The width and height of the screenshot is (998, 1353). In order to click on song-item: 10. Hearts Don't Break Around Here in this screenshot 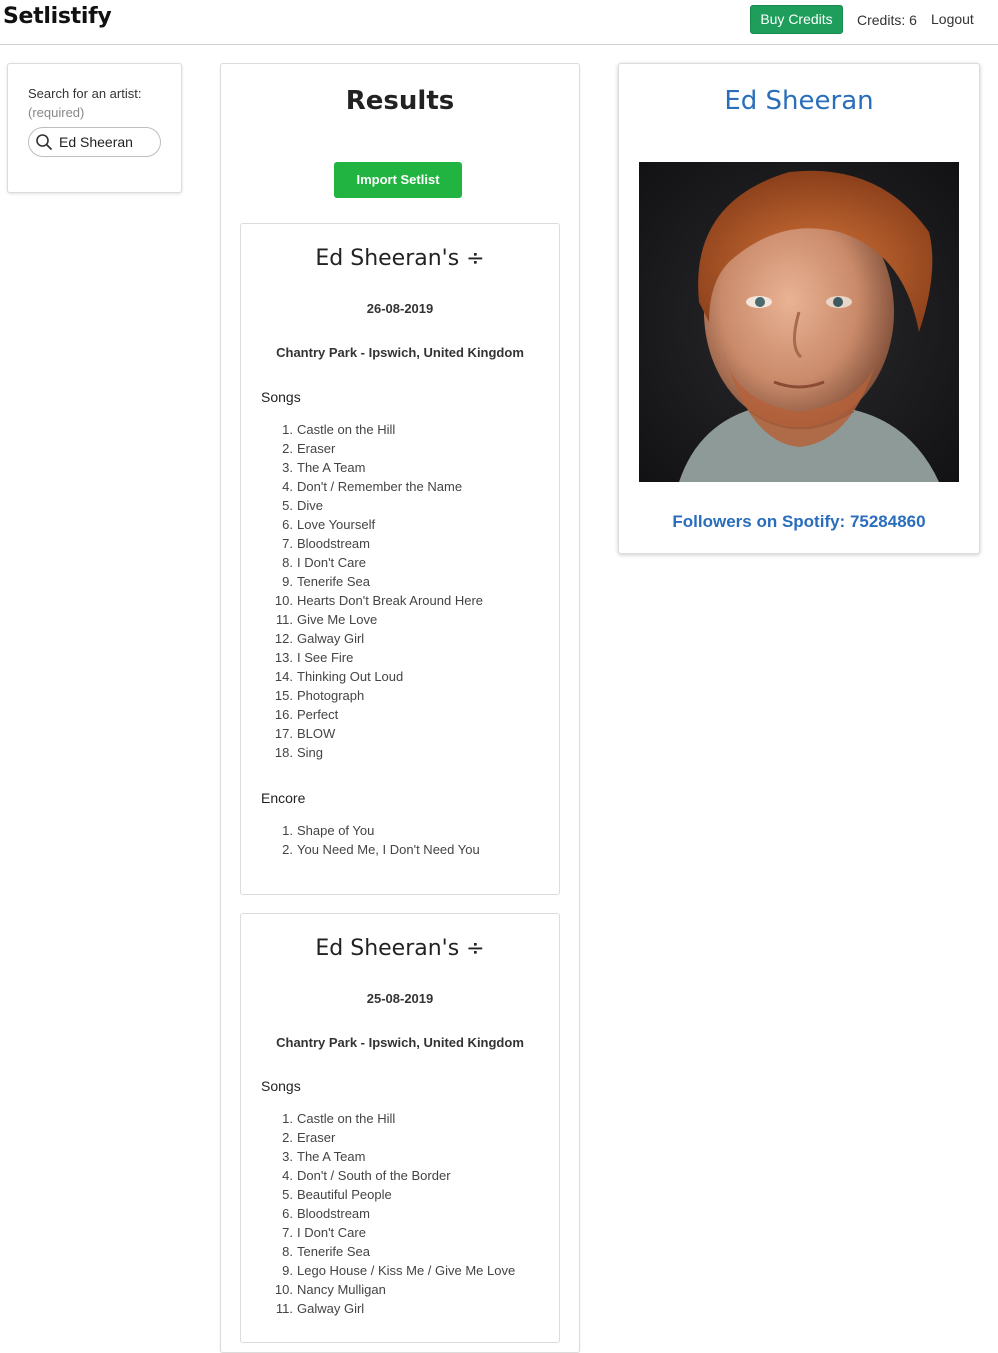, I will do `click(406, 602)`.